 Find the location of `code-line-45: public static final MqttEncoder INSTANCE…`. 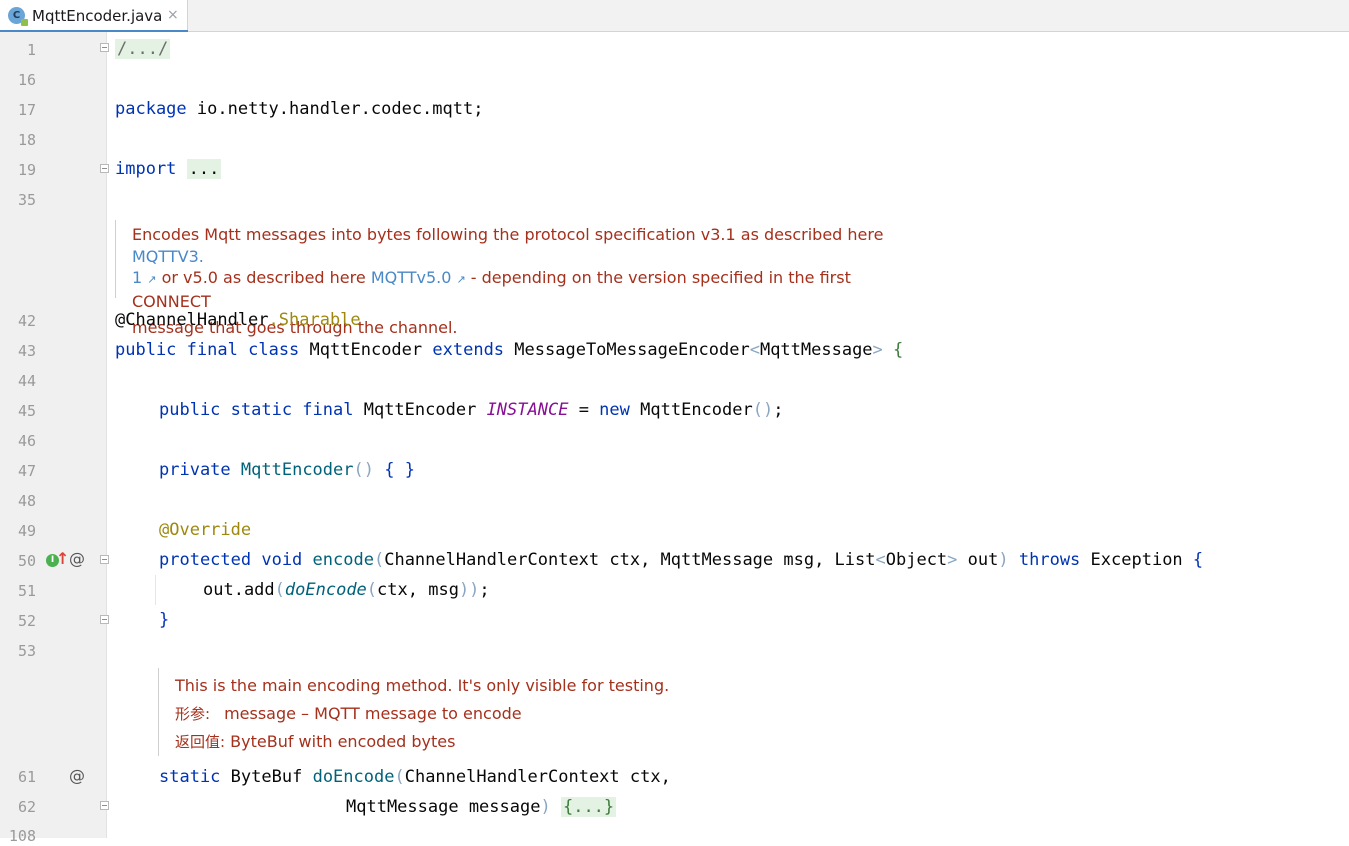

code-line-45: public static final MqttEncoder INSTANCE… is located at coordinates (471, 410).